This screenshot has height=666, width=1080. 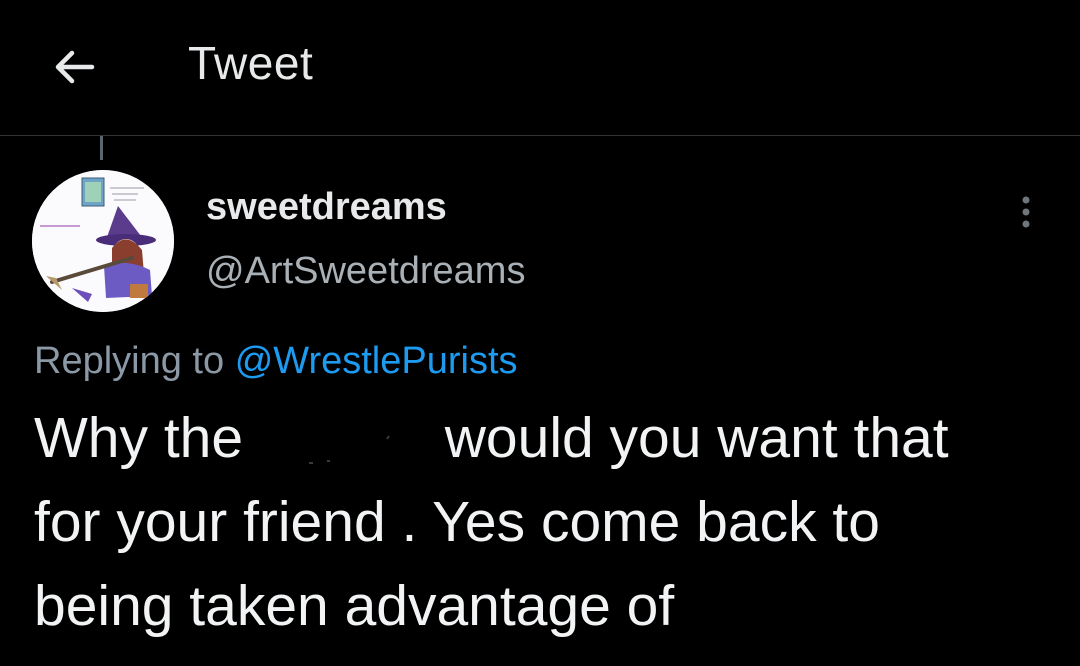 What do you see at coordinates (326, 207) in the screenshot?
I see `author-display-name: sweetdreams` at bounding box center [326, 207].